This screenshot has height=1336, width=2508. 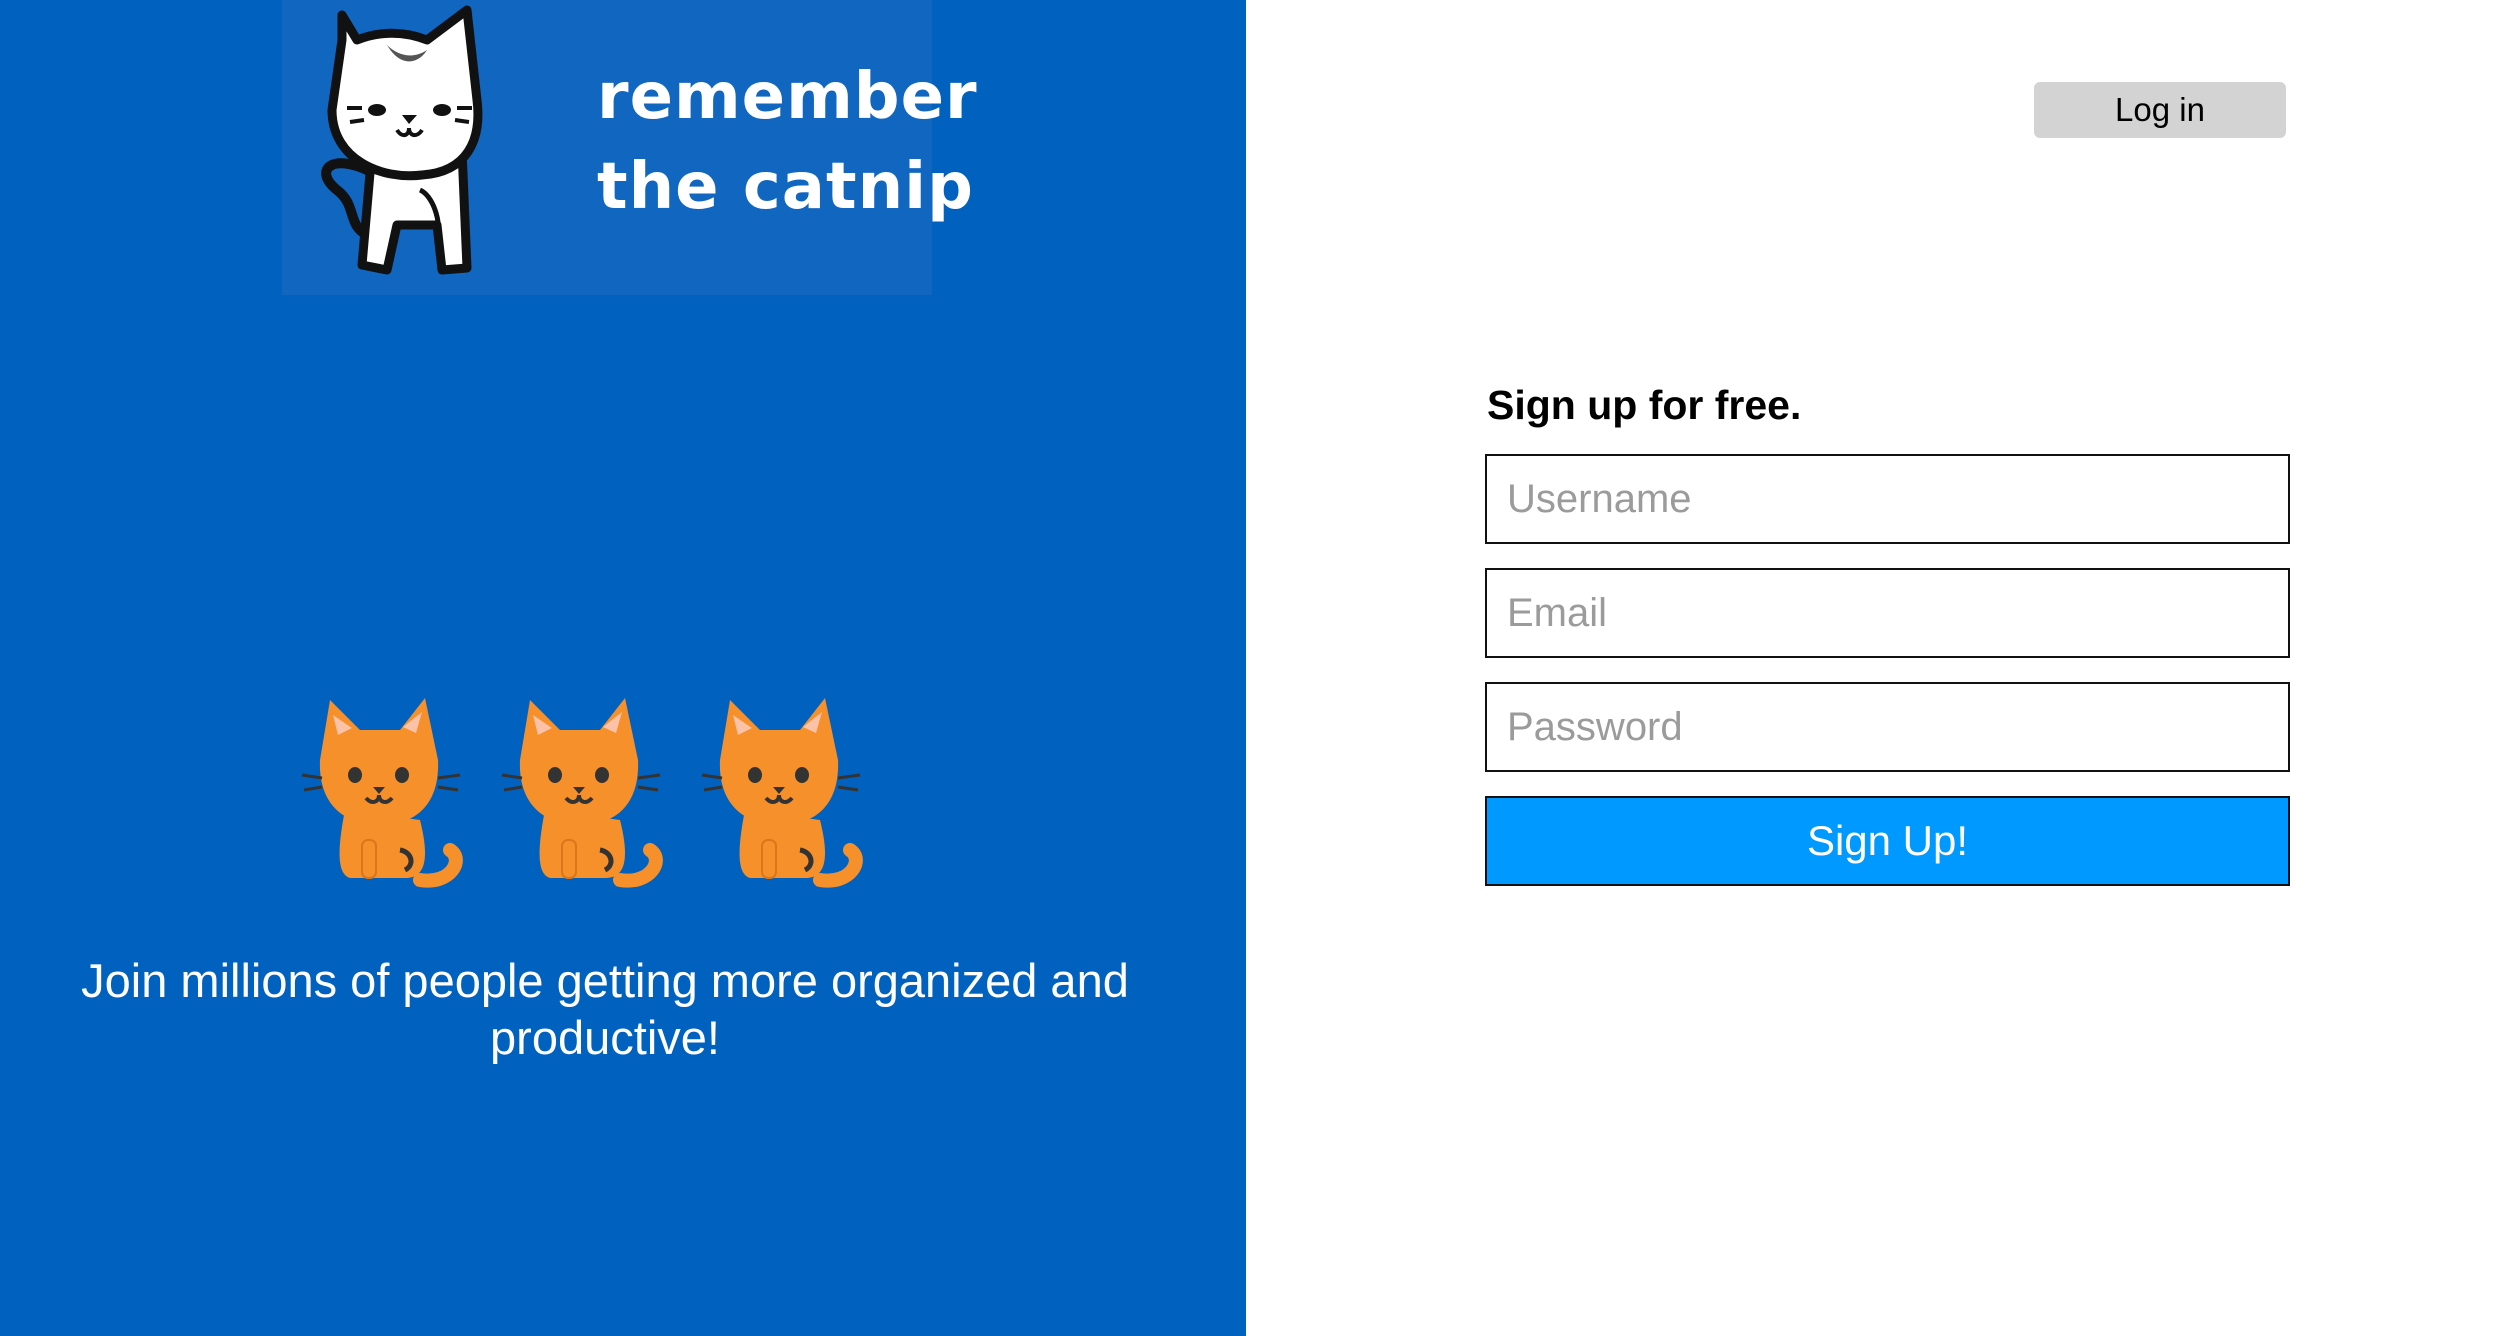 What do you see at coordinates (785, 187) in the screenshot?
I see `logo-line-2: the catnip` at bounding box center [785, 187].